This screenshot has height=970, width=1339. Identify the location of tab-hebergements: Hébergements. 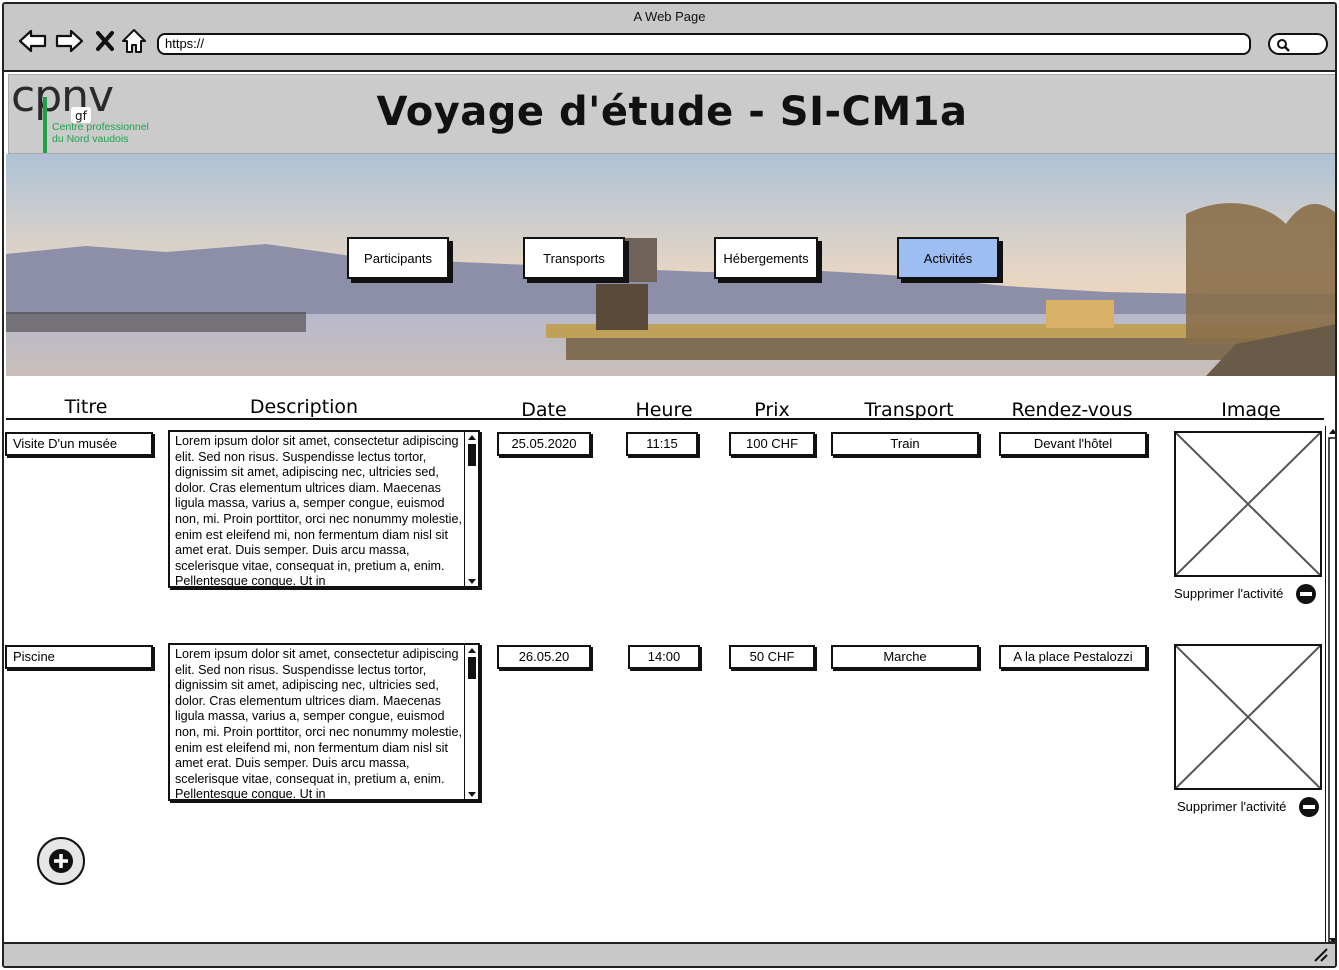
(766, 258).